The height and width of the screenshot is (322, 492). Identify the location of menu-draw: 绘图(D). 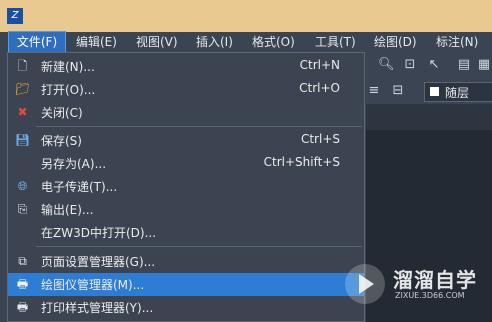
(395, 42).